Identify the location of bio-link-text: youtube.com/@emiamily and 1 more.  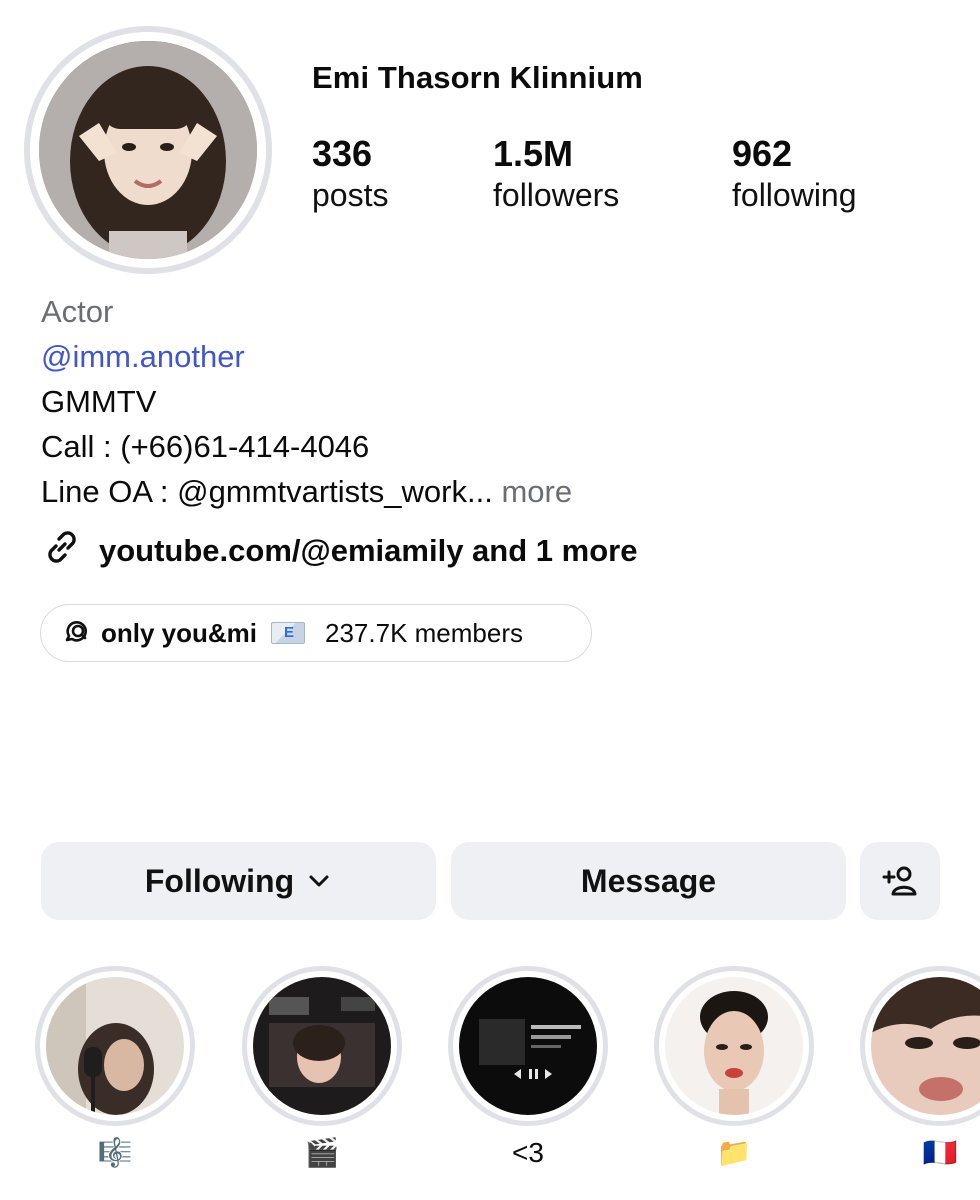
(368, 551).